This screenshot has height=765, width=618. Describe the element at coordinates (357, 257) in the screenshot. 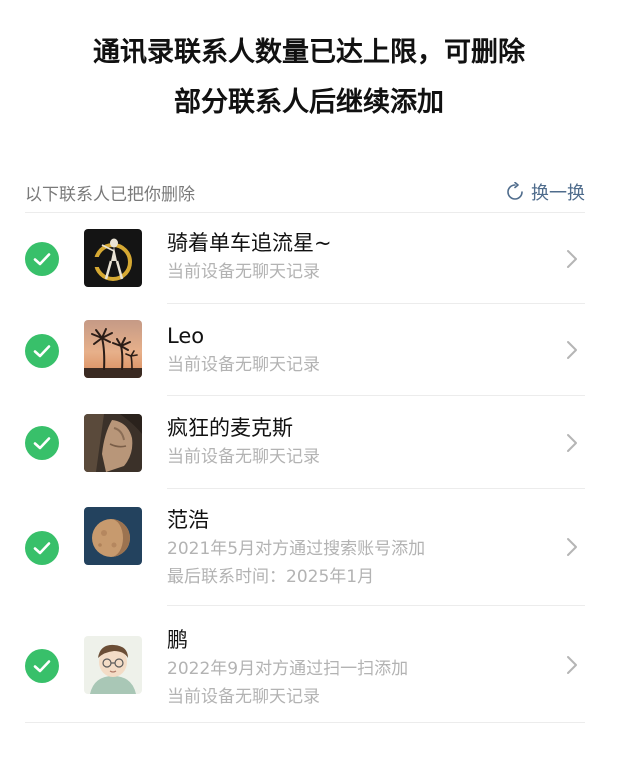

I see `contact-info: 骑着单车追流星~ 当前设备无聊天记录` at that location.